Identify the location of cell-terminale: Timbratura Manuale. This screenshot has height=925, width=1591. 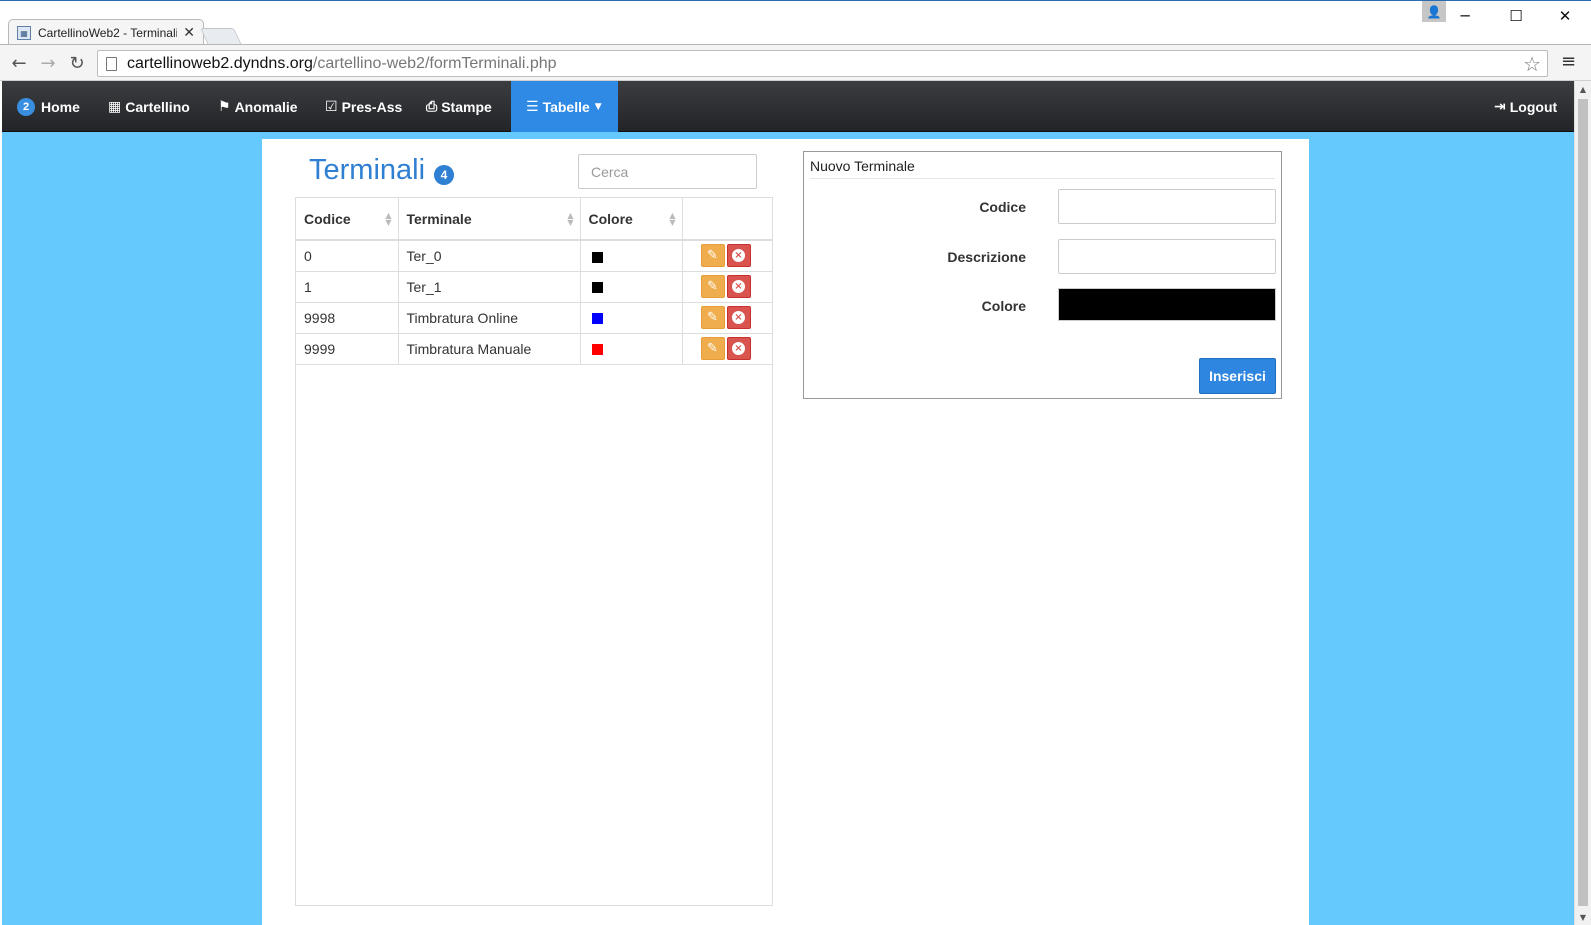
(489, 349).